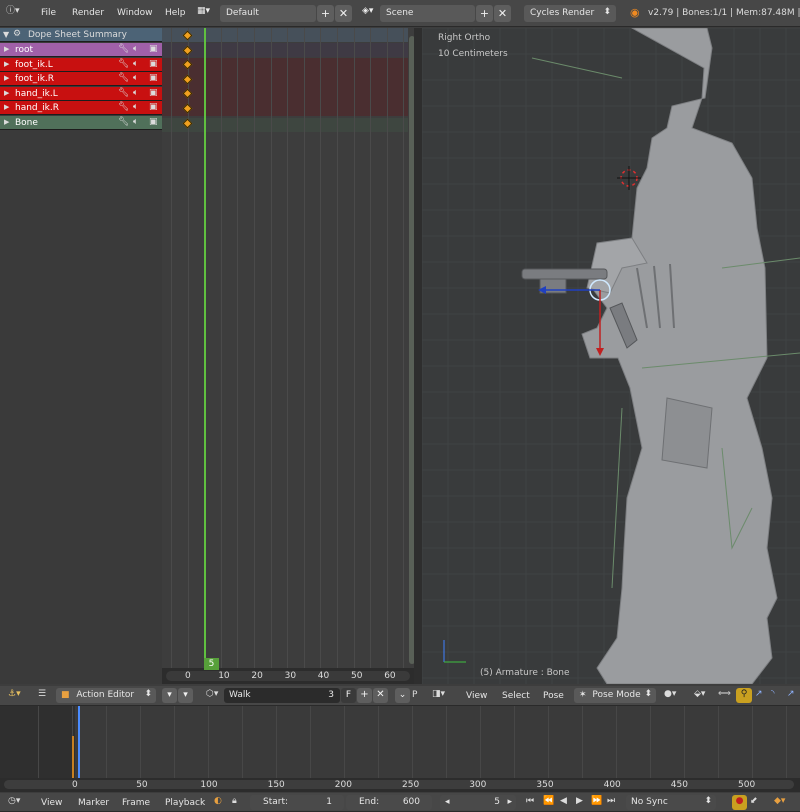  What do you see at coordinates (779, 801) in the screenshot?
I see `keying-set-icon: ◆▾` at bounding box center [779, 801].